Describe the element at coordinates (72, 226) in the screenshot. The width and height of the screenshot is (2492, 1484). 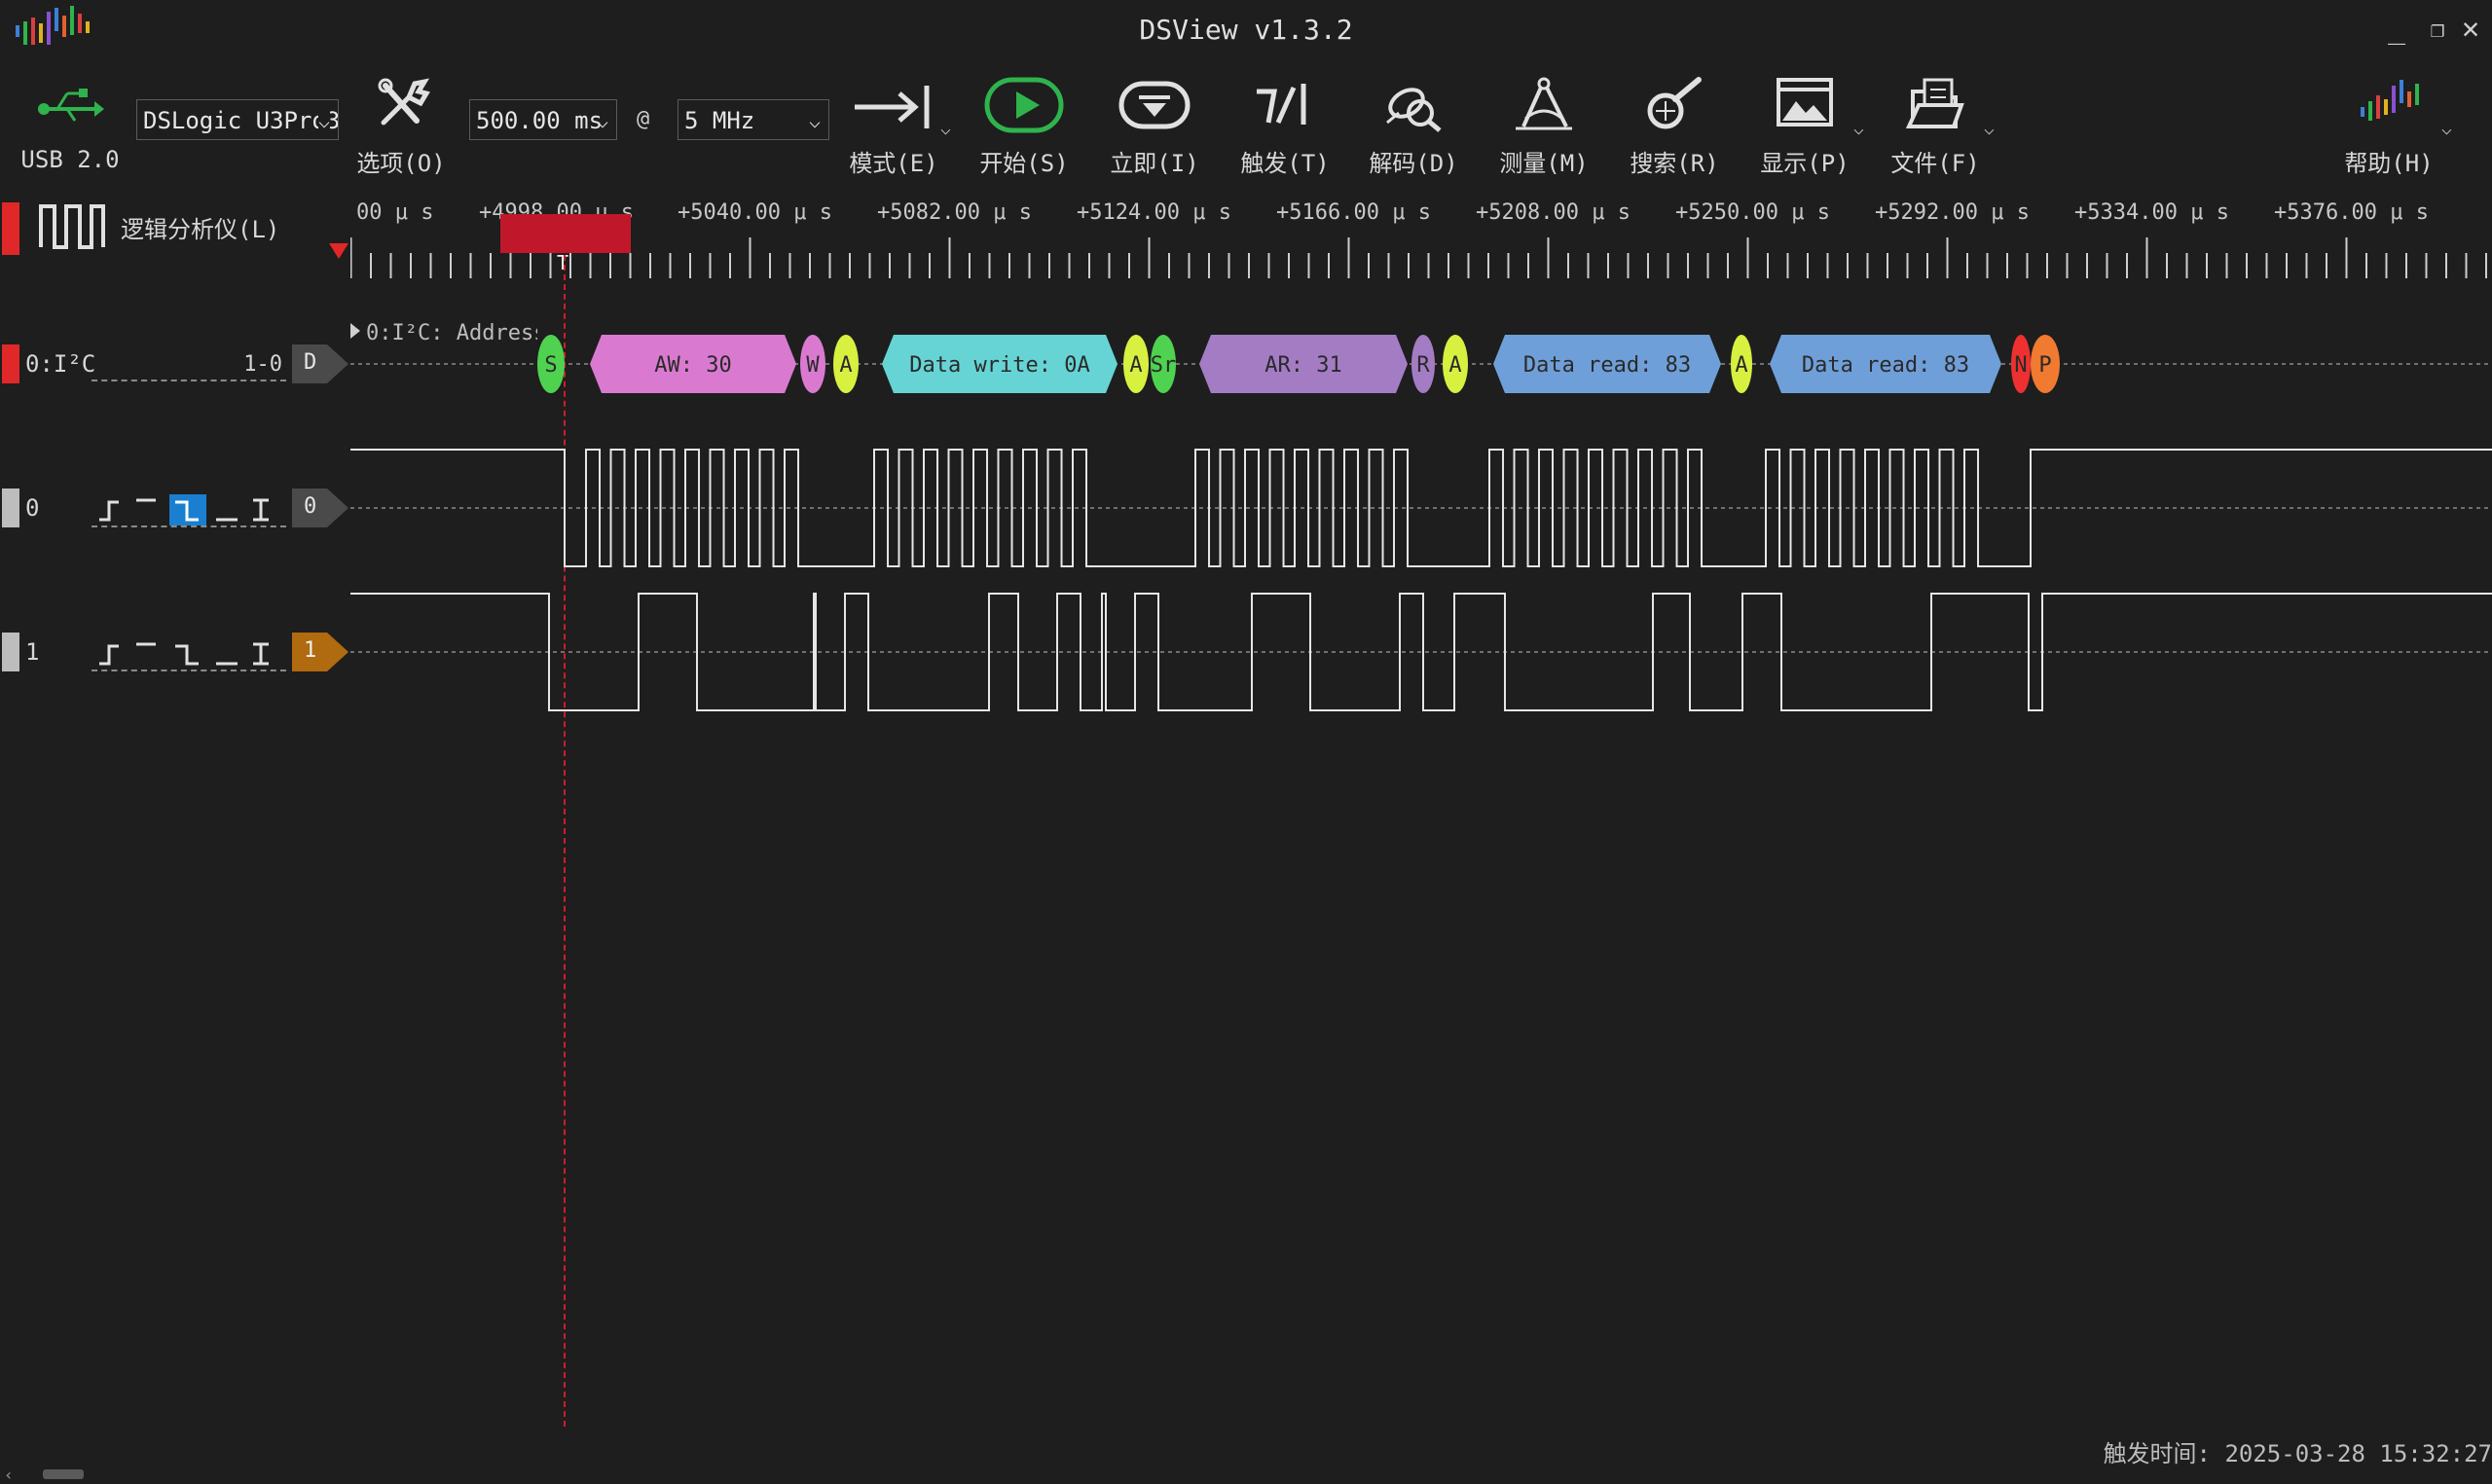
I see `logic-waveform-icon` at that location.